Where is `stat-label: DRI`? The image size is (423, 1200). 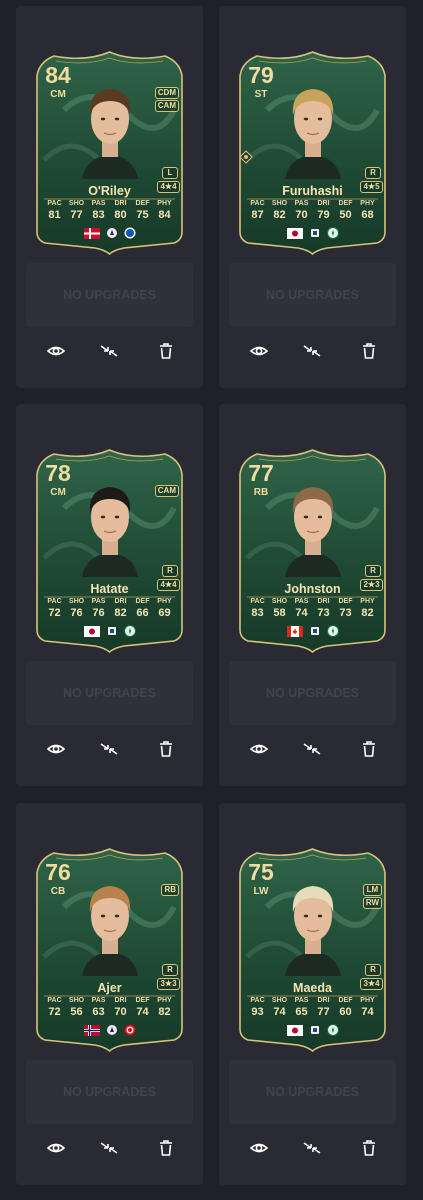
stat-label: DRI is located at coordinates (120, 601).